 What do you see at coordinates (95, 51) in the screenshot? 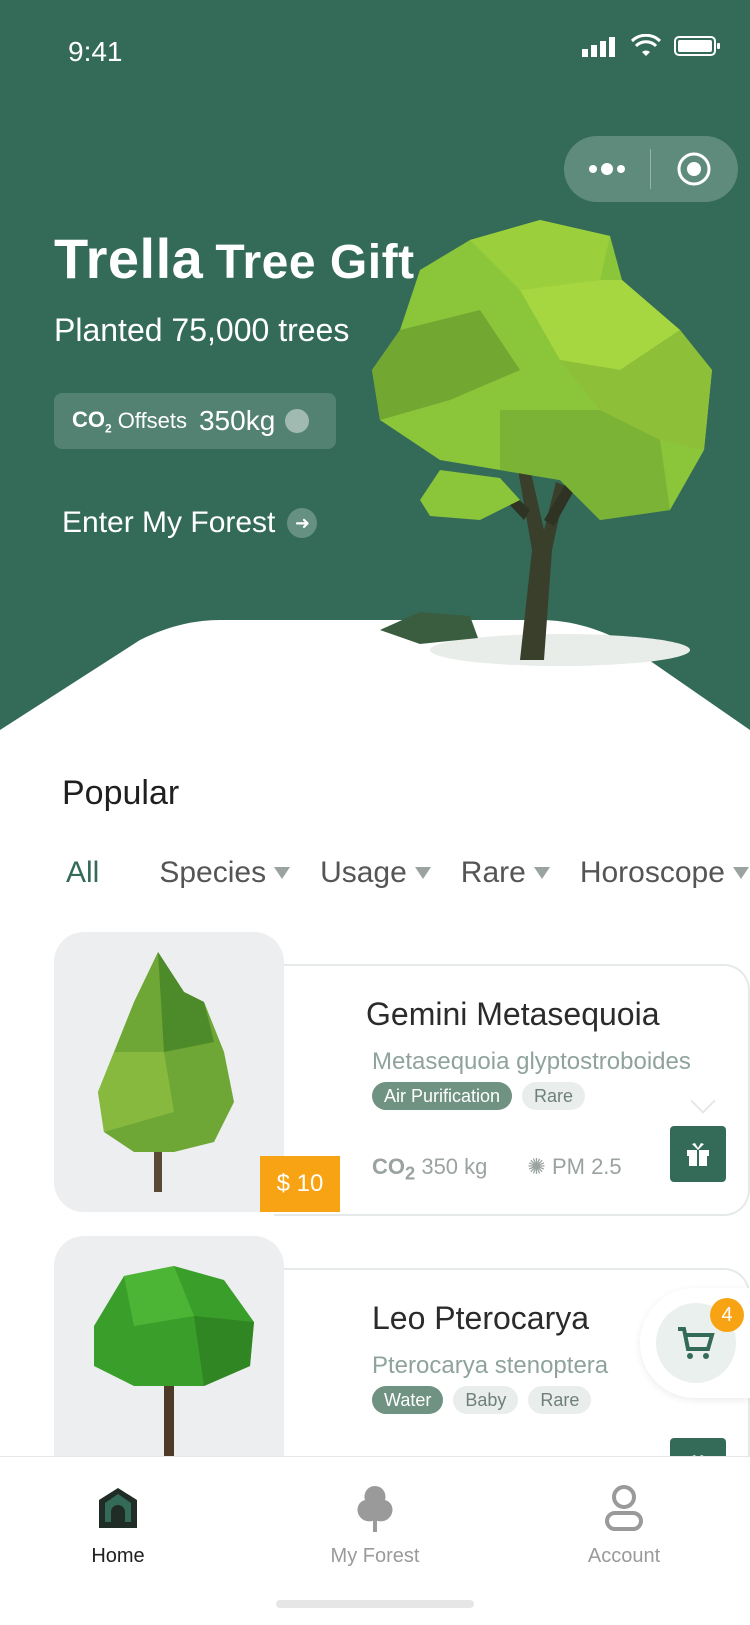
I see `status-time: 9:41` at bounding box center [95, 51].